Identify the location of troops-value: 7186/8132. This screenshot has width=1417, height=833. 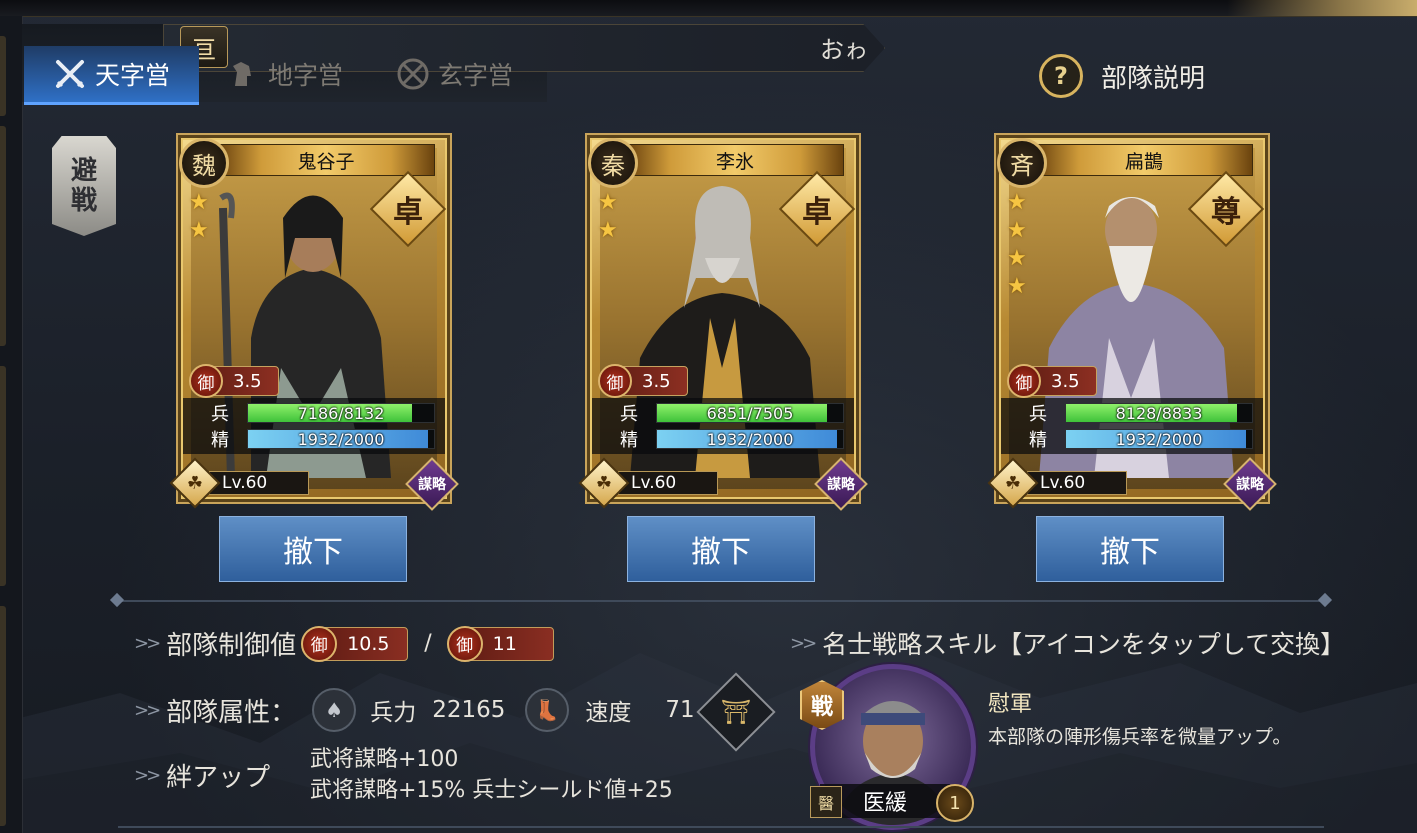
(341, 413).